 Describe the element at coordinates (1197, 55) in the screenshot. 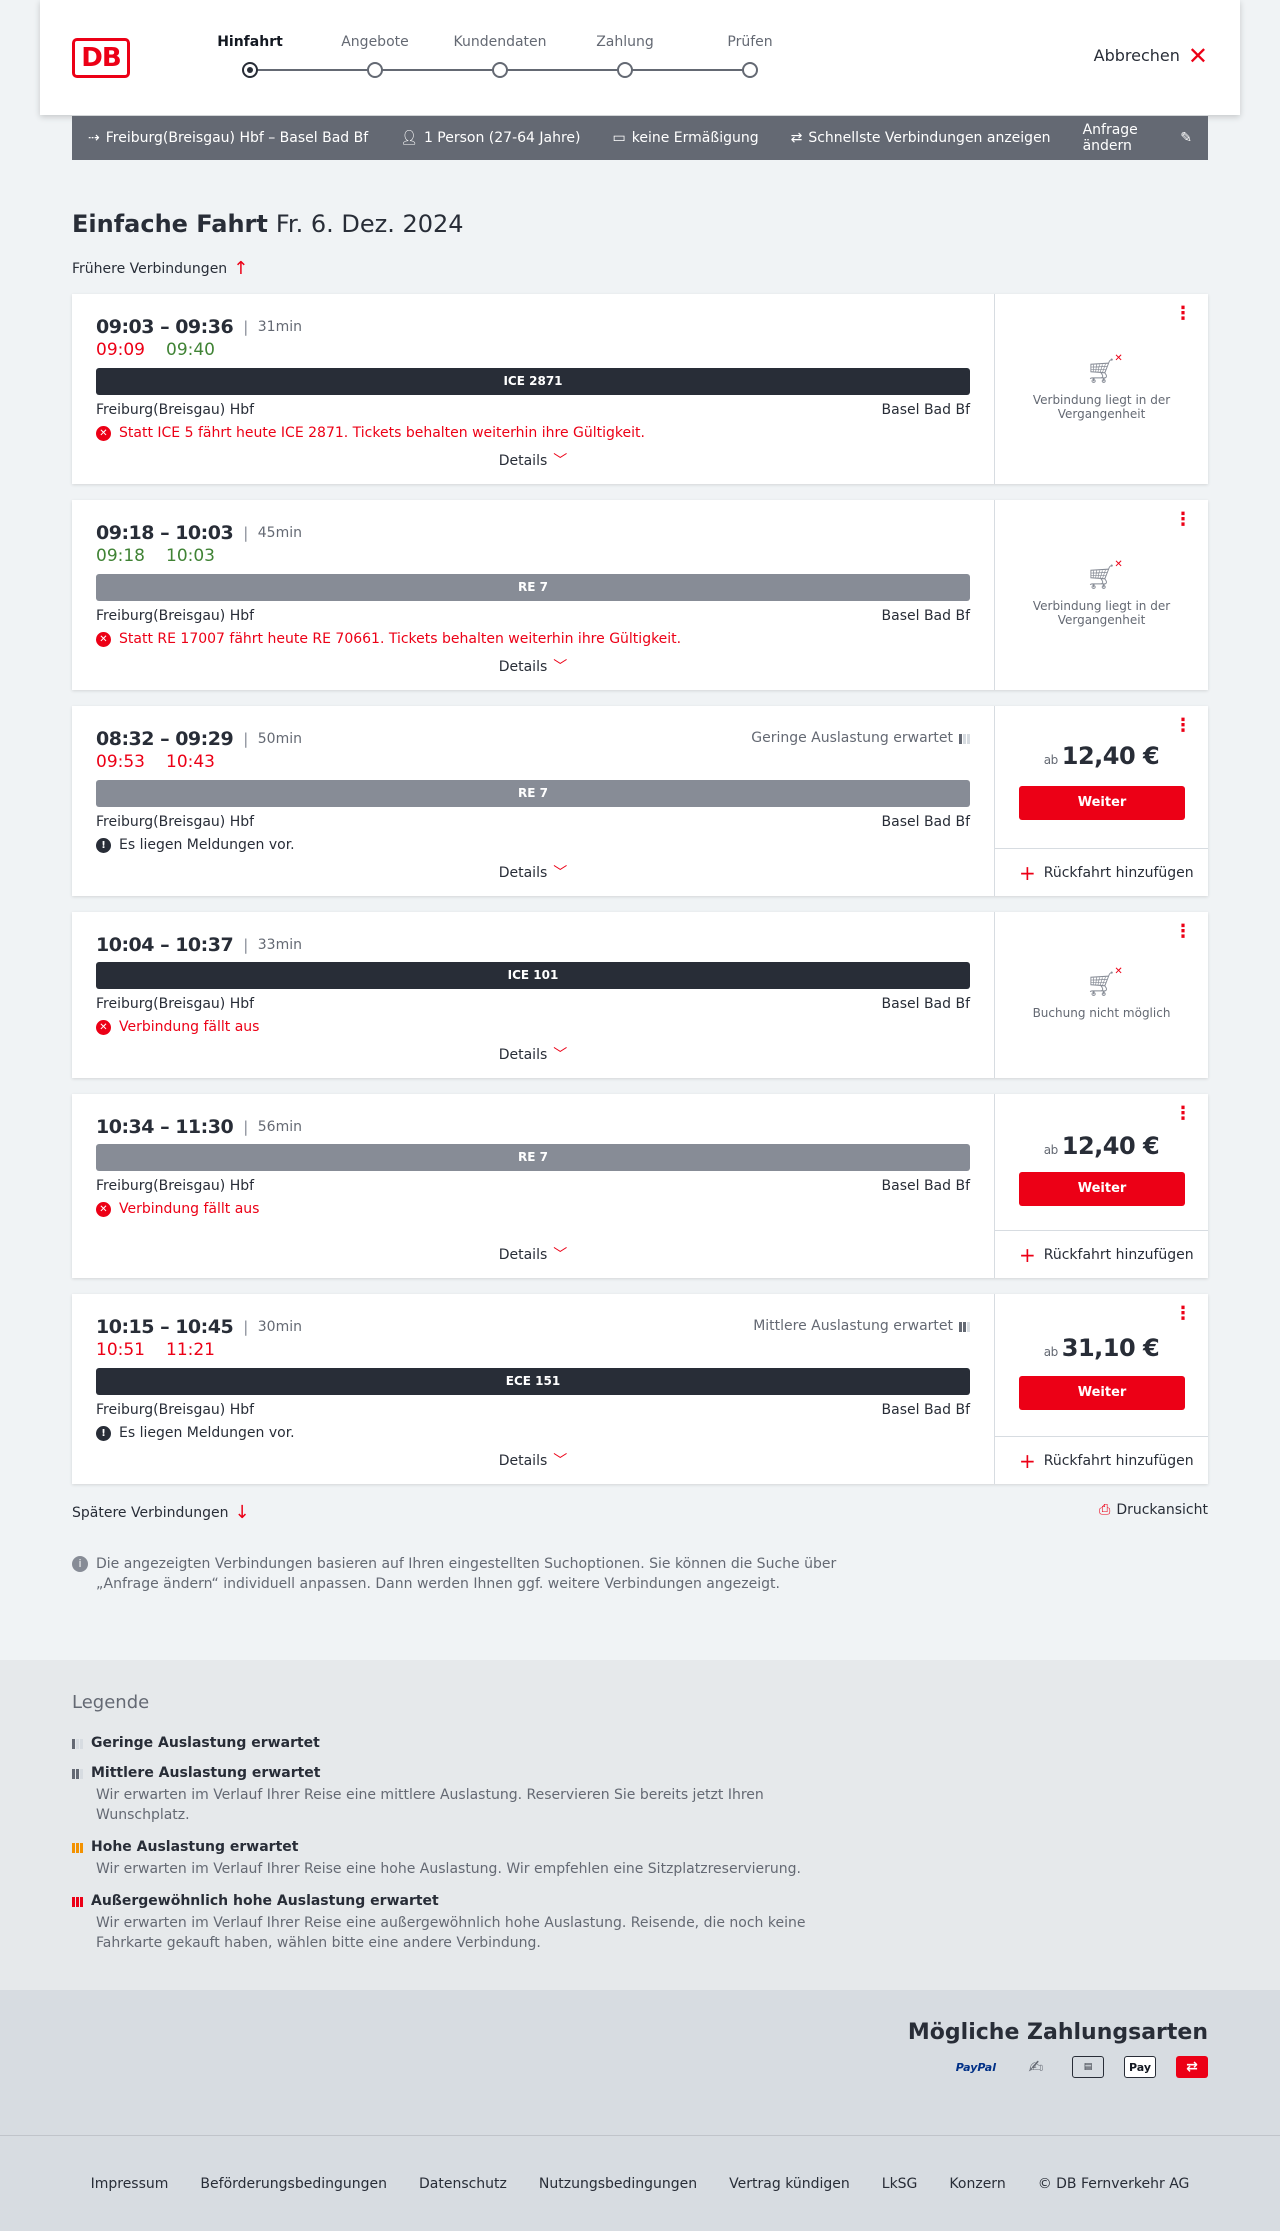

I see `close-icon: ✕` at that location.